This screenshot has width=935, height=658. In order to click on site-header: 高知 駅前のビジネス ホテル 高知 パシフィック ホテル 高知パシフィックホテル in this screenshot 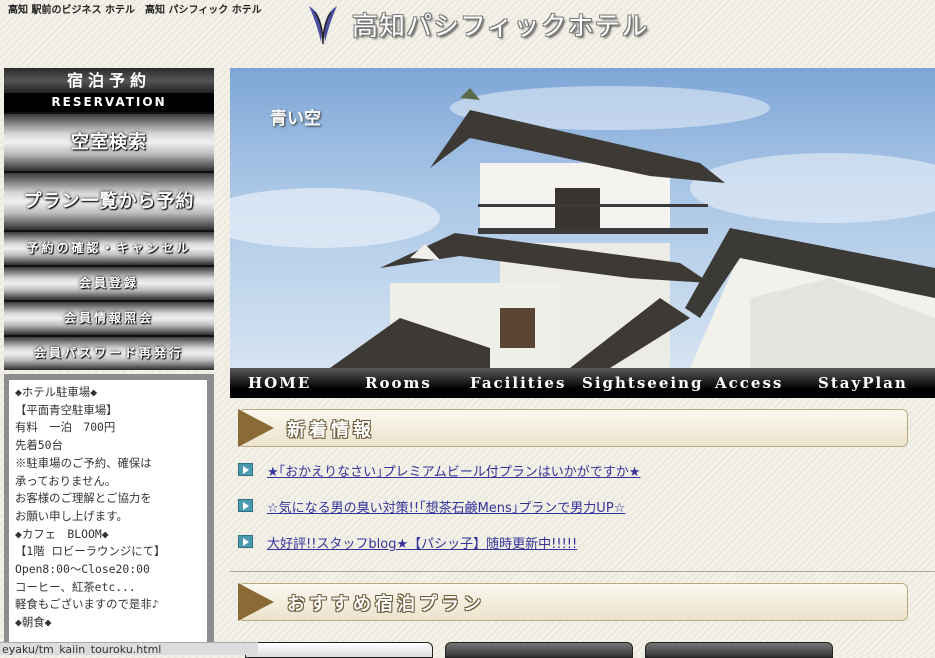, I will do `click(467, 31)`.